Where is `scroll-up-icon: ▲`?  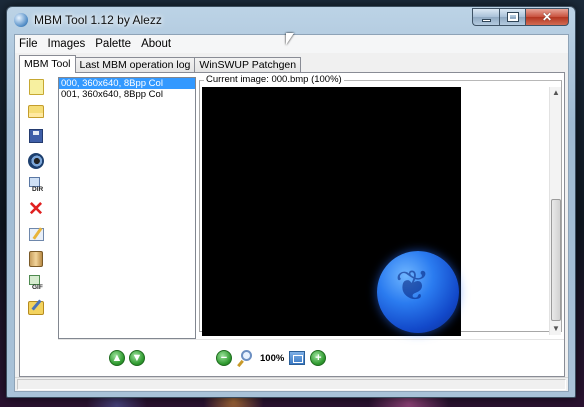
scroll-up-icon: ▲ is located at coordinates (556, 93).